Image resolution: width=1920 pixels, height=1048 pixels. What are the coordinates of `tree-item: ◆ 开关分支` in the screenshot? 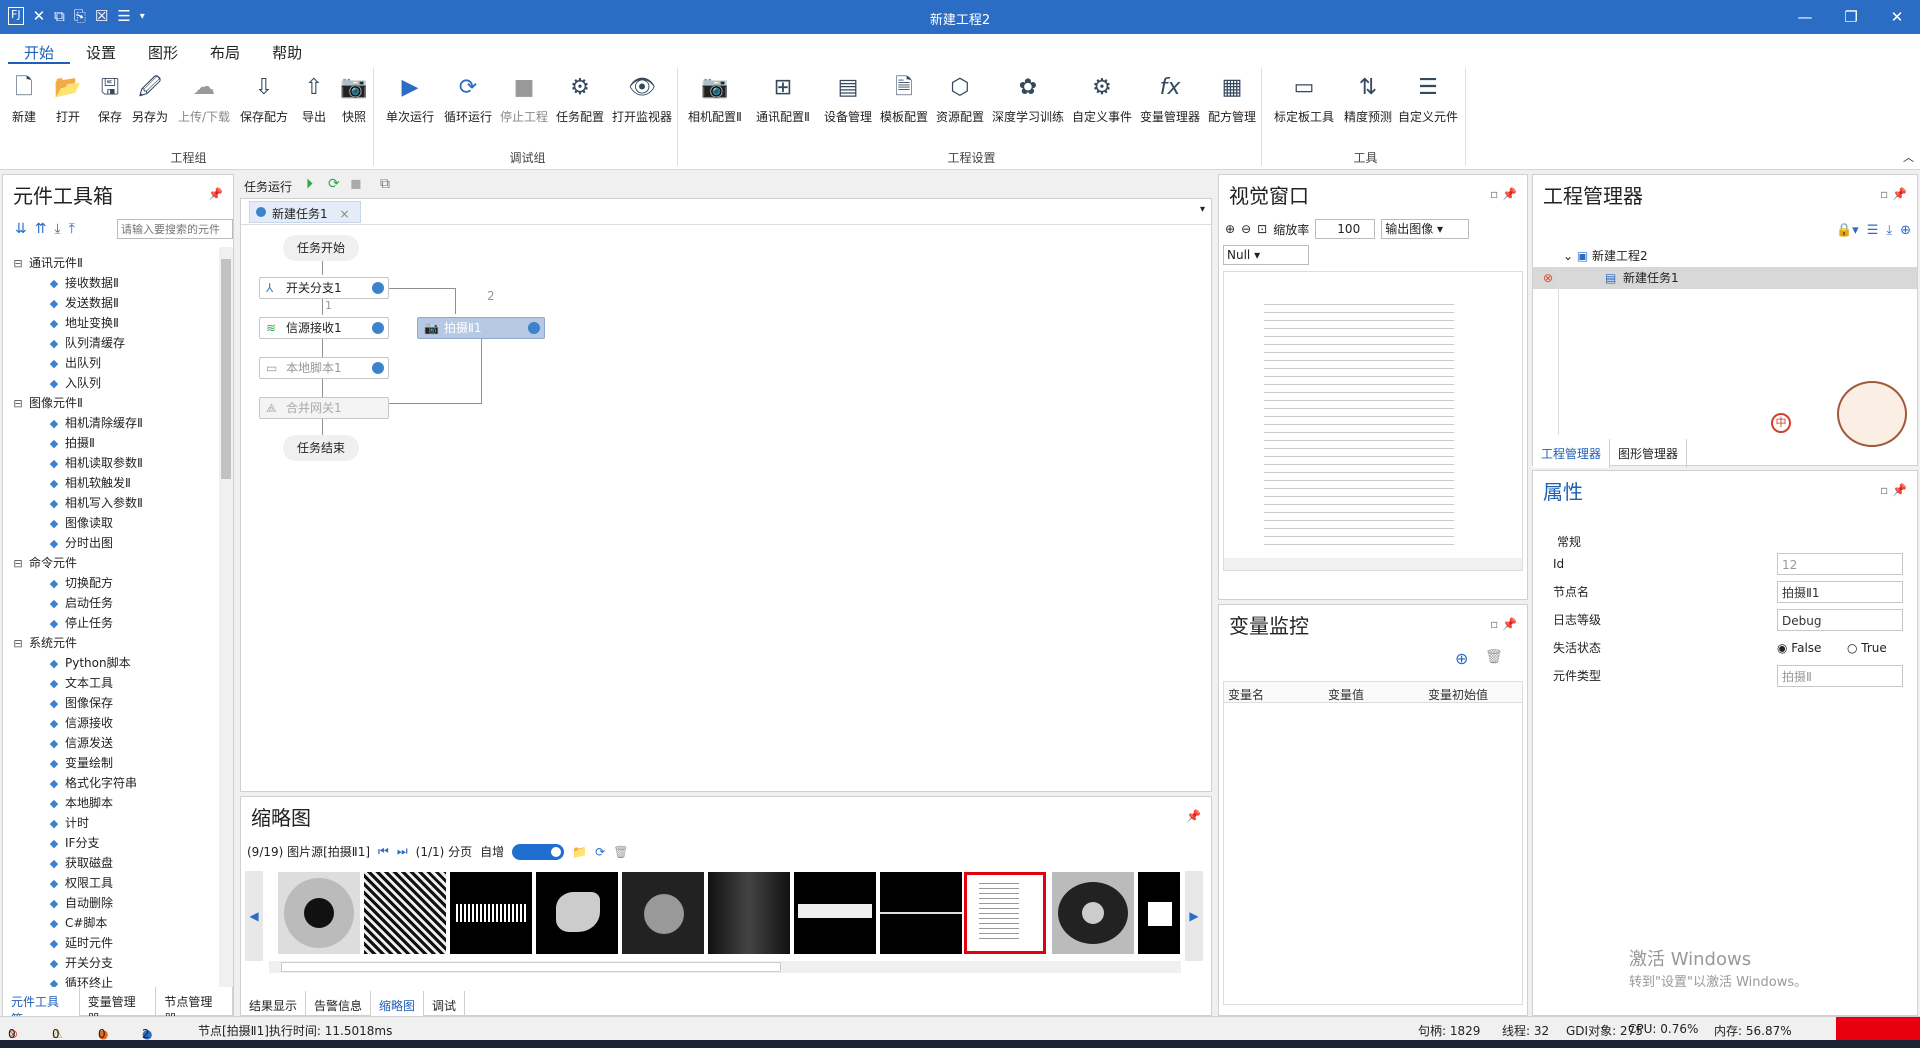 It's located at (113, 963).